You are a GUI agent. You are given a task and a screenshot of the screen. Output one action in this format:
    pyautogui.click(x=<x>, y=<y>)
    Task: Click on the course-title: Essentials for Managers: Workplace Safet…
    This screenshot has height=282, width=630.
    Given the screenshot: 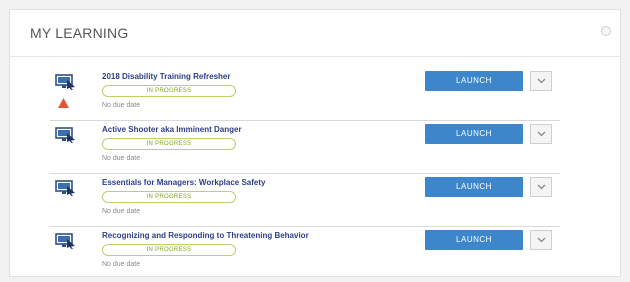 What is the action you would take?
    pyautogui.click(x=183, y=182)
    